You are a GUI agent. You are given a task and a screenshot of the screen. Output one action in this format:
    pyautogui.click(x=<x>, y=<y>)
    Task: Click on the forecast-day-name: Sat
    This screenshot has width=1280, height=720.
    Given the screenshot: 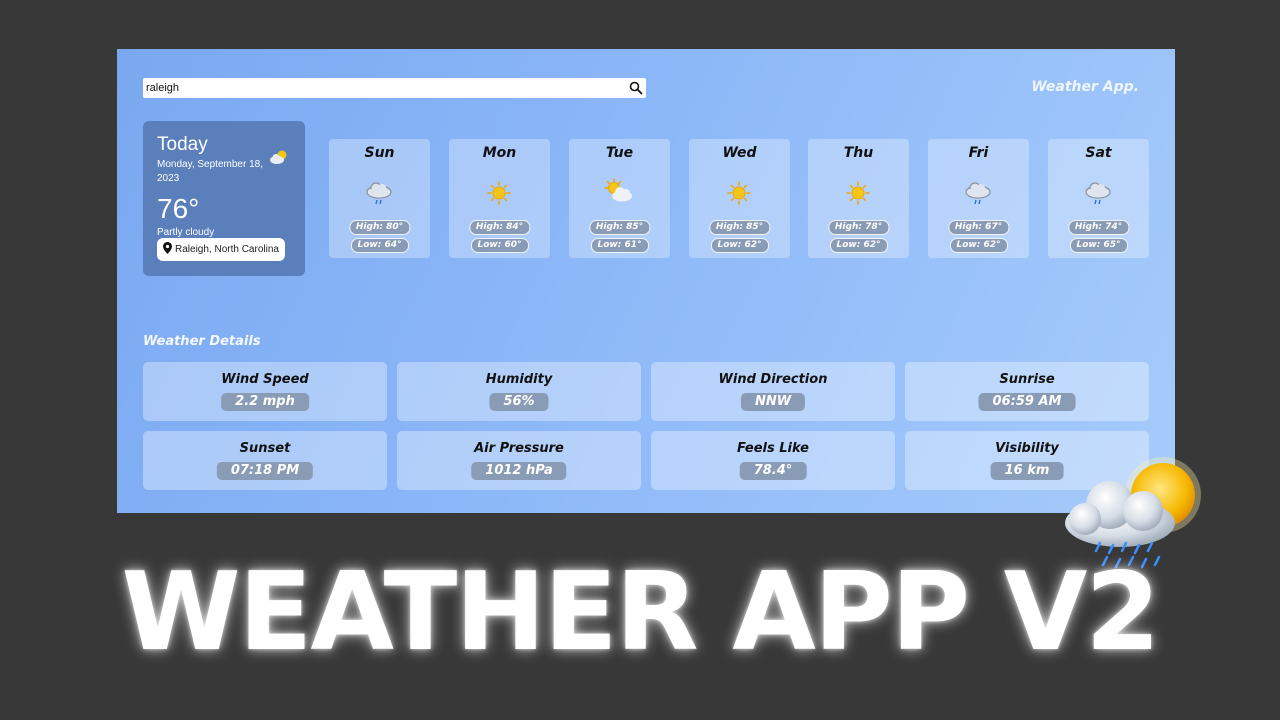 What is the action you would take?
    pyautogui.click(x=1098, y=153)
    